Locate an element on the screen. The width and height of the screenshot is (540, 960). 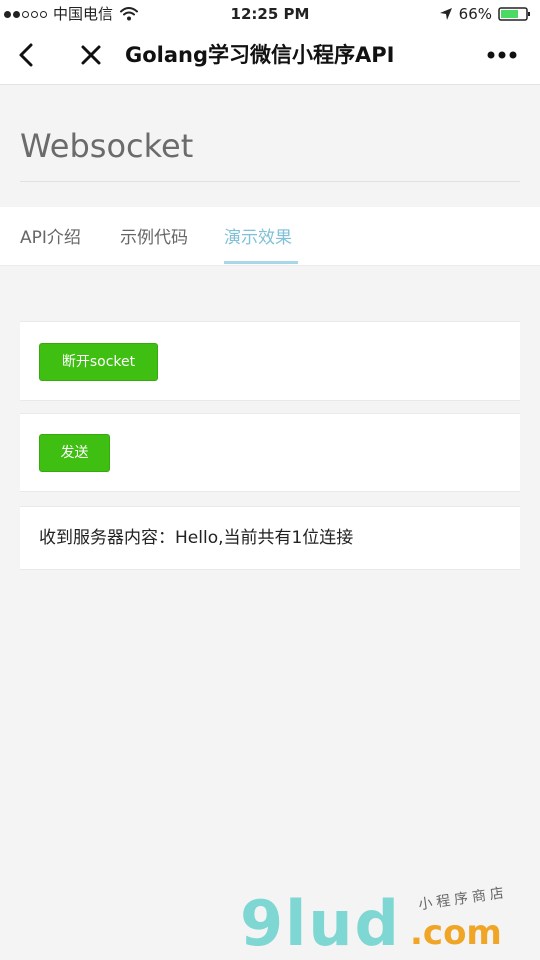
page-header: Websocket is located at coordinates (270, 146).